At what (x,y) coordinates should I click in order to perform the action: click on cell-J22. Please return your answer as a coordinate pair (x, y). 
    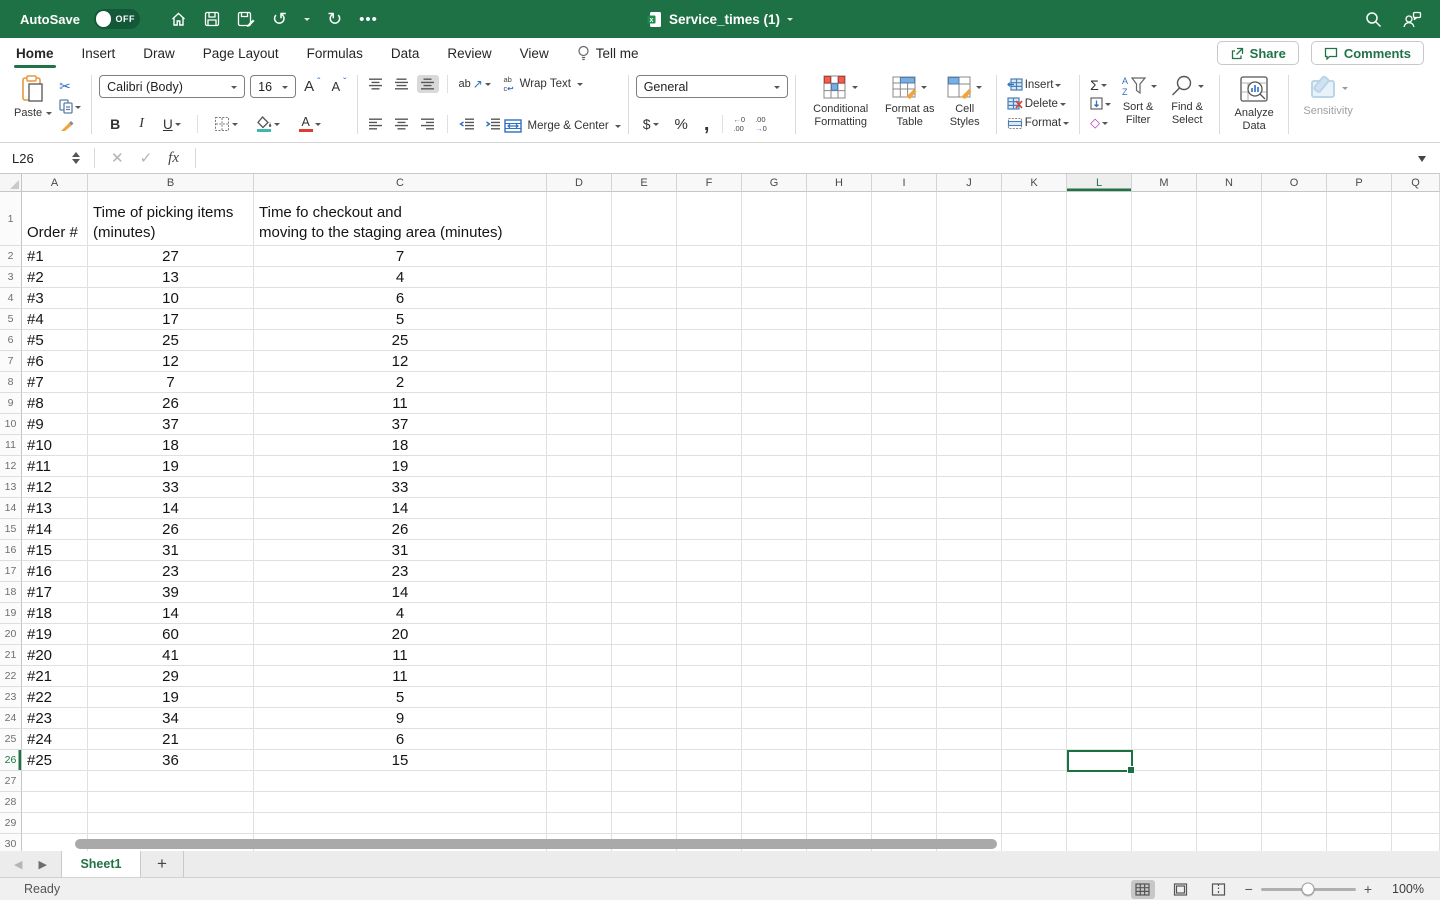
    Looking at the image, I should click on (969, 676).